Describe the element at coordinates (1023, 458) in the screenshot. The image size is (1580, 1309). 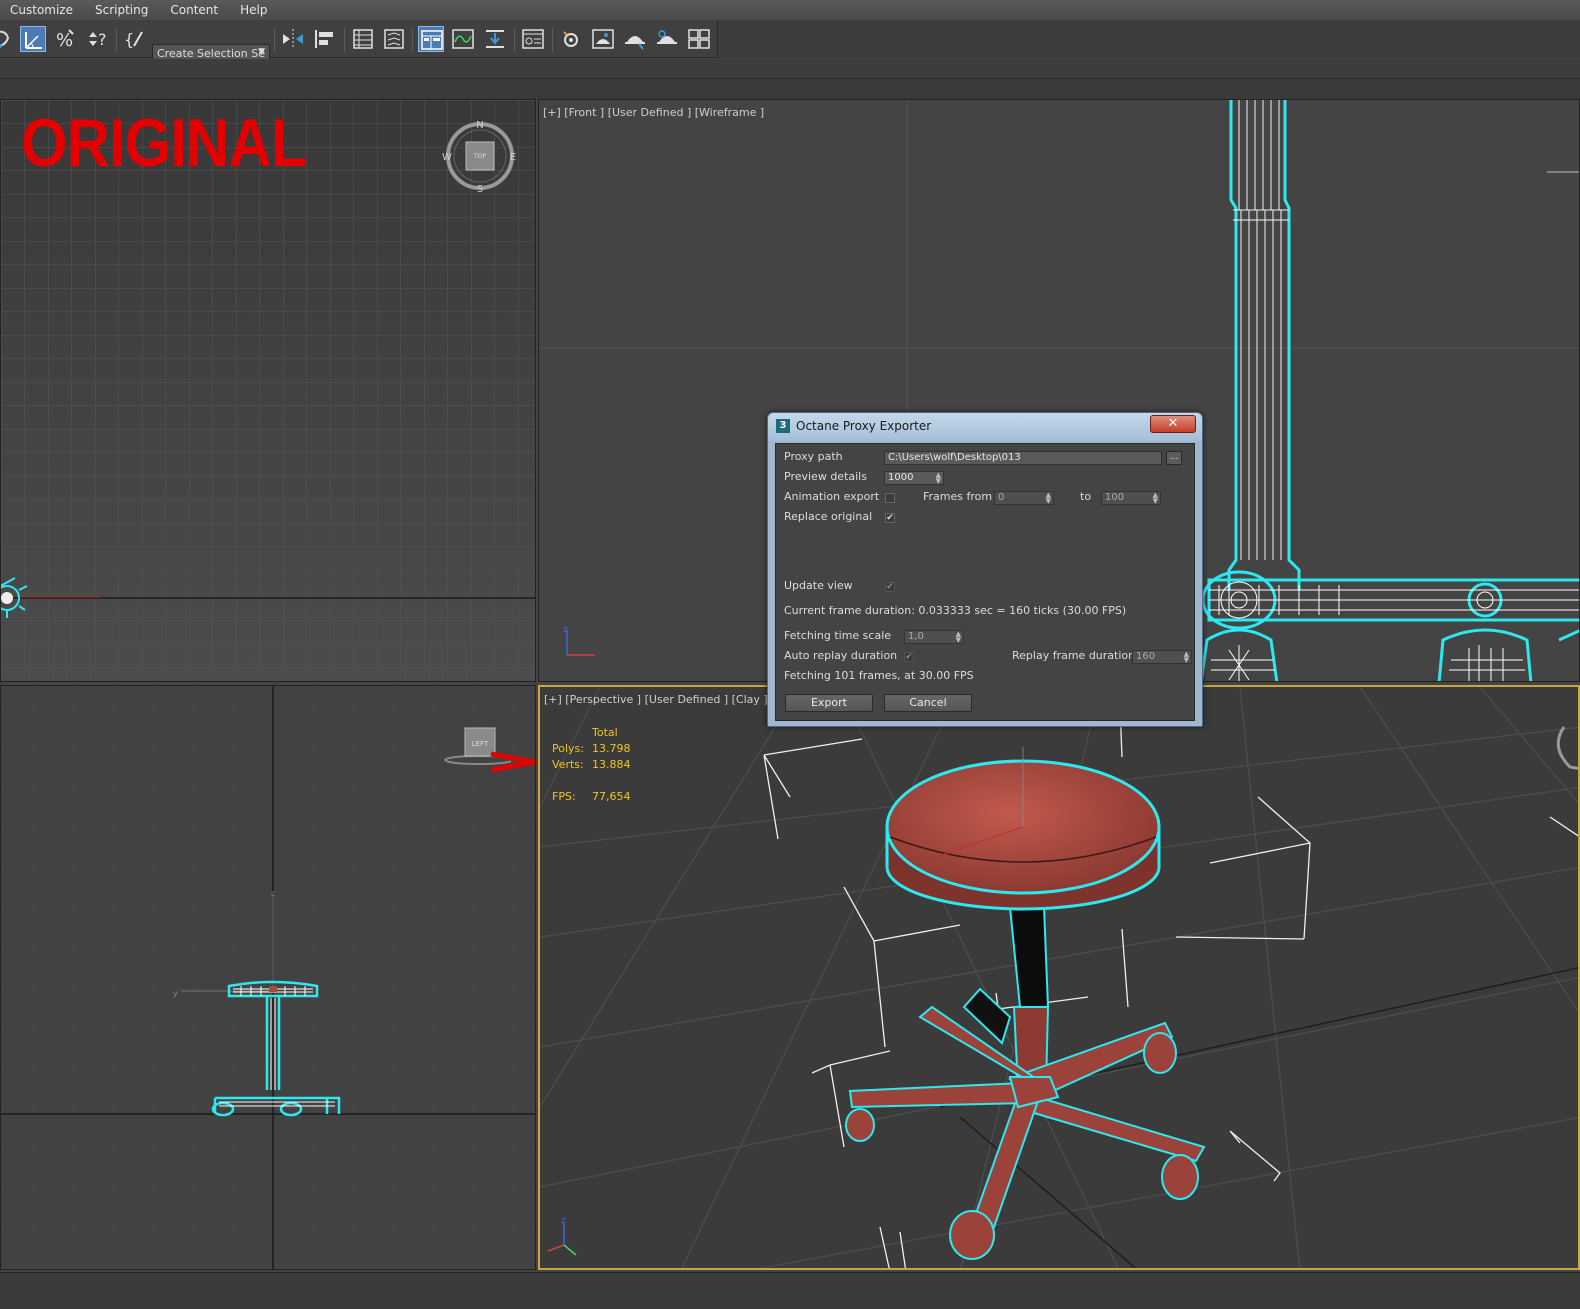
I see `proxy-path-field: C:\Users\wolf\Desktop\013` at that location.